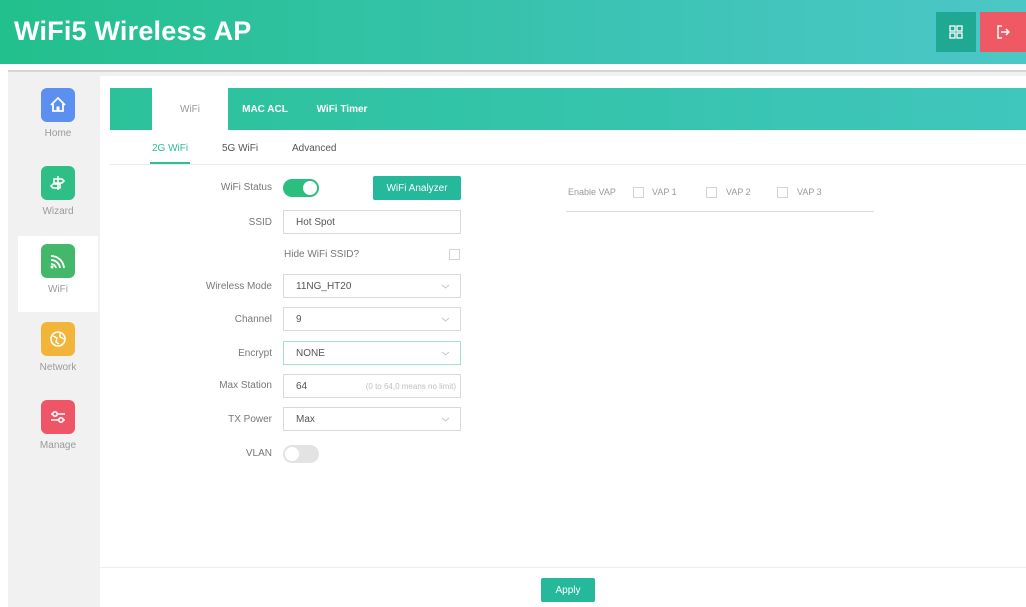 The height and width of the screenshot is (607, 1026). What do you see at coordinates (372, 319) in the screenshot?
I see `channel-select: 9` at bounding box center [372, 319].